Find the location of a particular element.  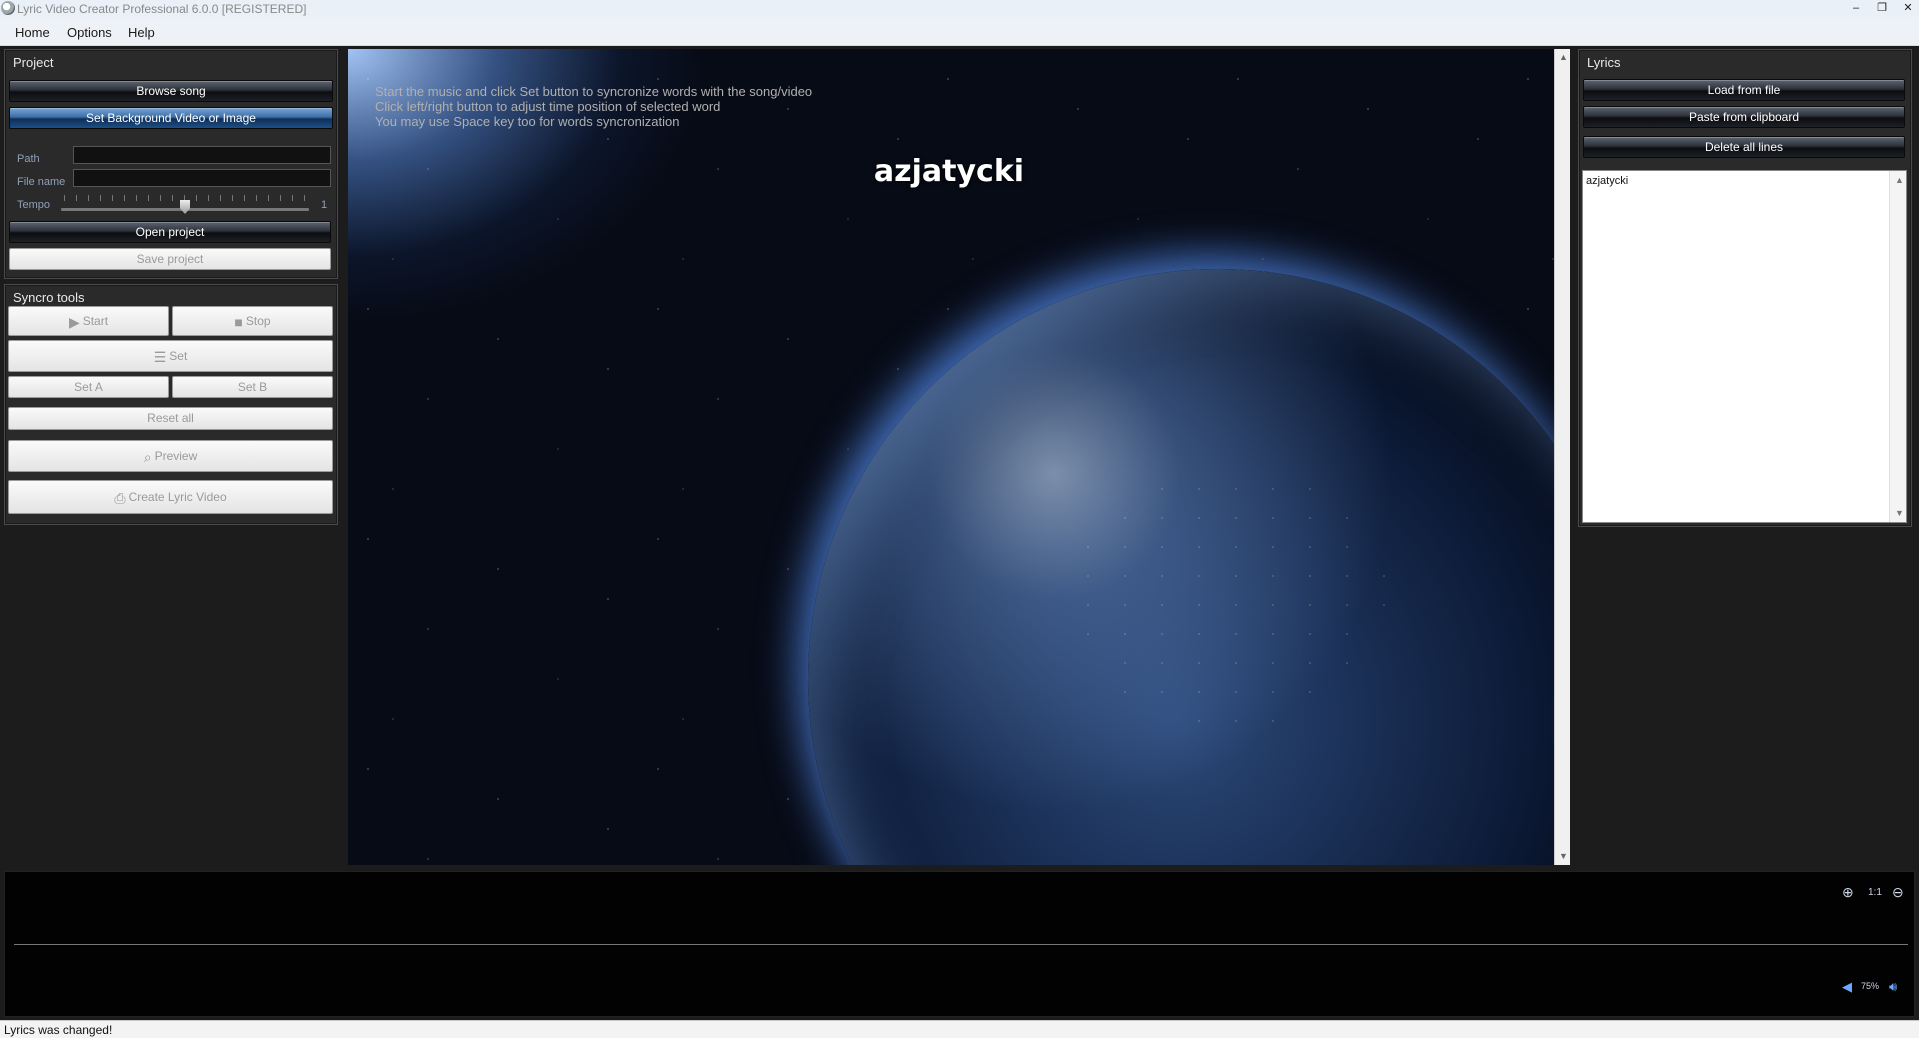

delete-all-lines-button: Delete all lines is located at coordinates (1744, 147).